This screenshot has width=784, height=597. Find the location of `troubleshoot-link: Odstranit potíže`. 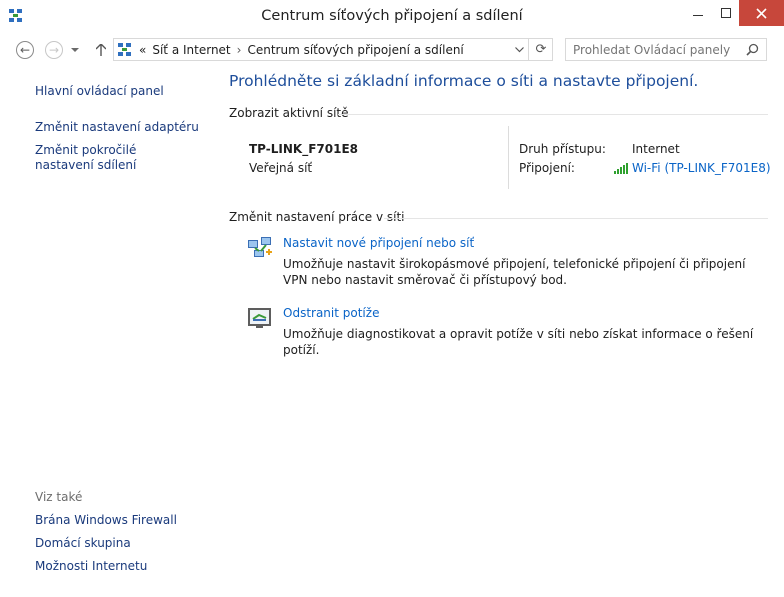

troubleshoot-link: Odstranit potíže is located at coordinates (331, 313).